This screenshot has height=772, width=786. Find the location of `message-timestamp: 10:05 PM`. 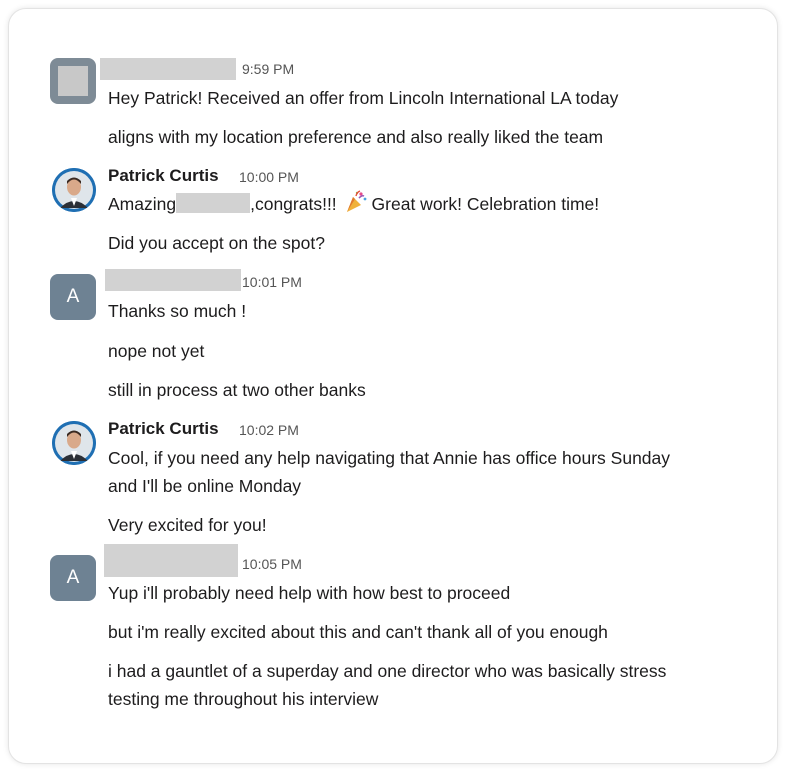

message-timestamp: 10:05 PM is located at coordinates (272, 564).